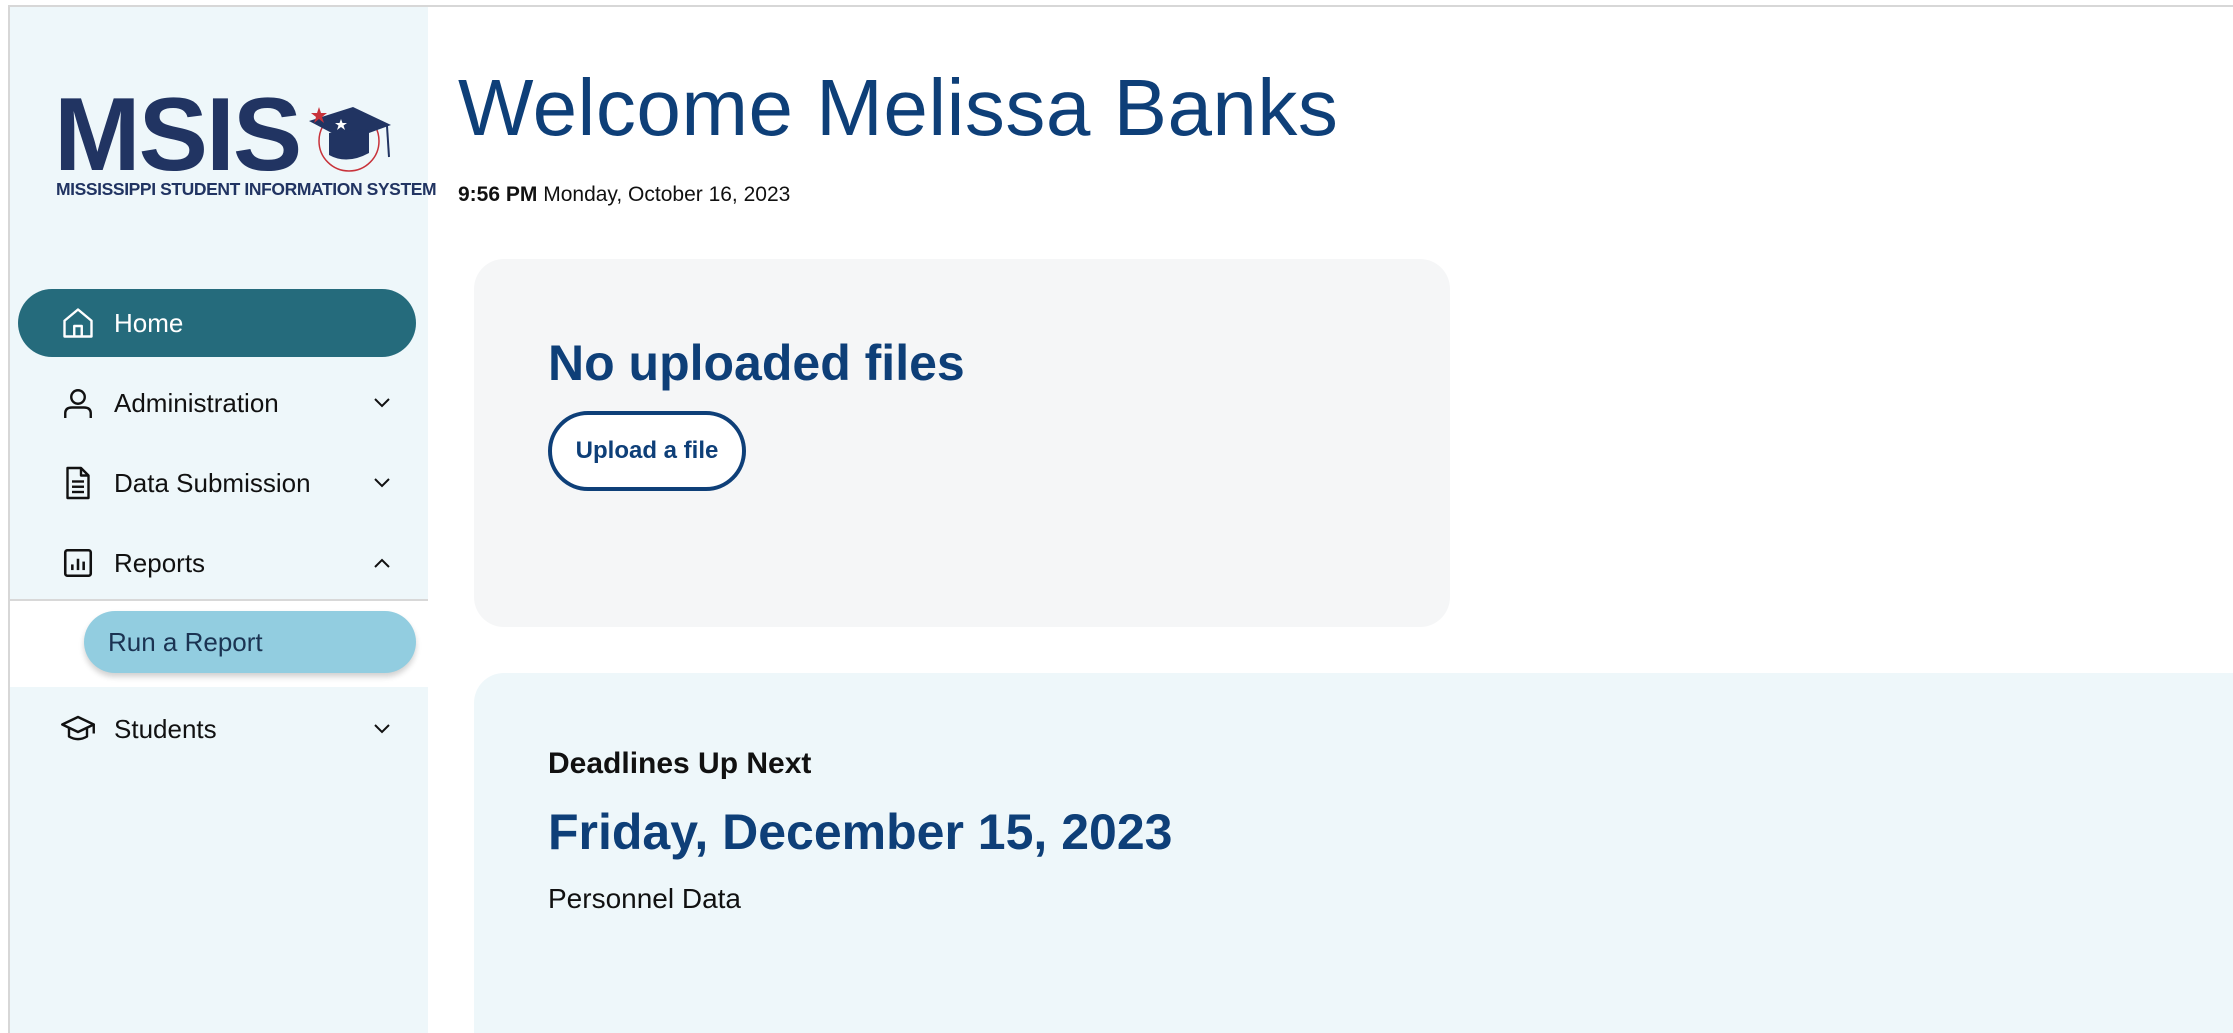  What do you see at coordinates (667, 194) in the screenshot?
I see `current-date: Monday, October 16, 2023` at bounding box center [667, 194].